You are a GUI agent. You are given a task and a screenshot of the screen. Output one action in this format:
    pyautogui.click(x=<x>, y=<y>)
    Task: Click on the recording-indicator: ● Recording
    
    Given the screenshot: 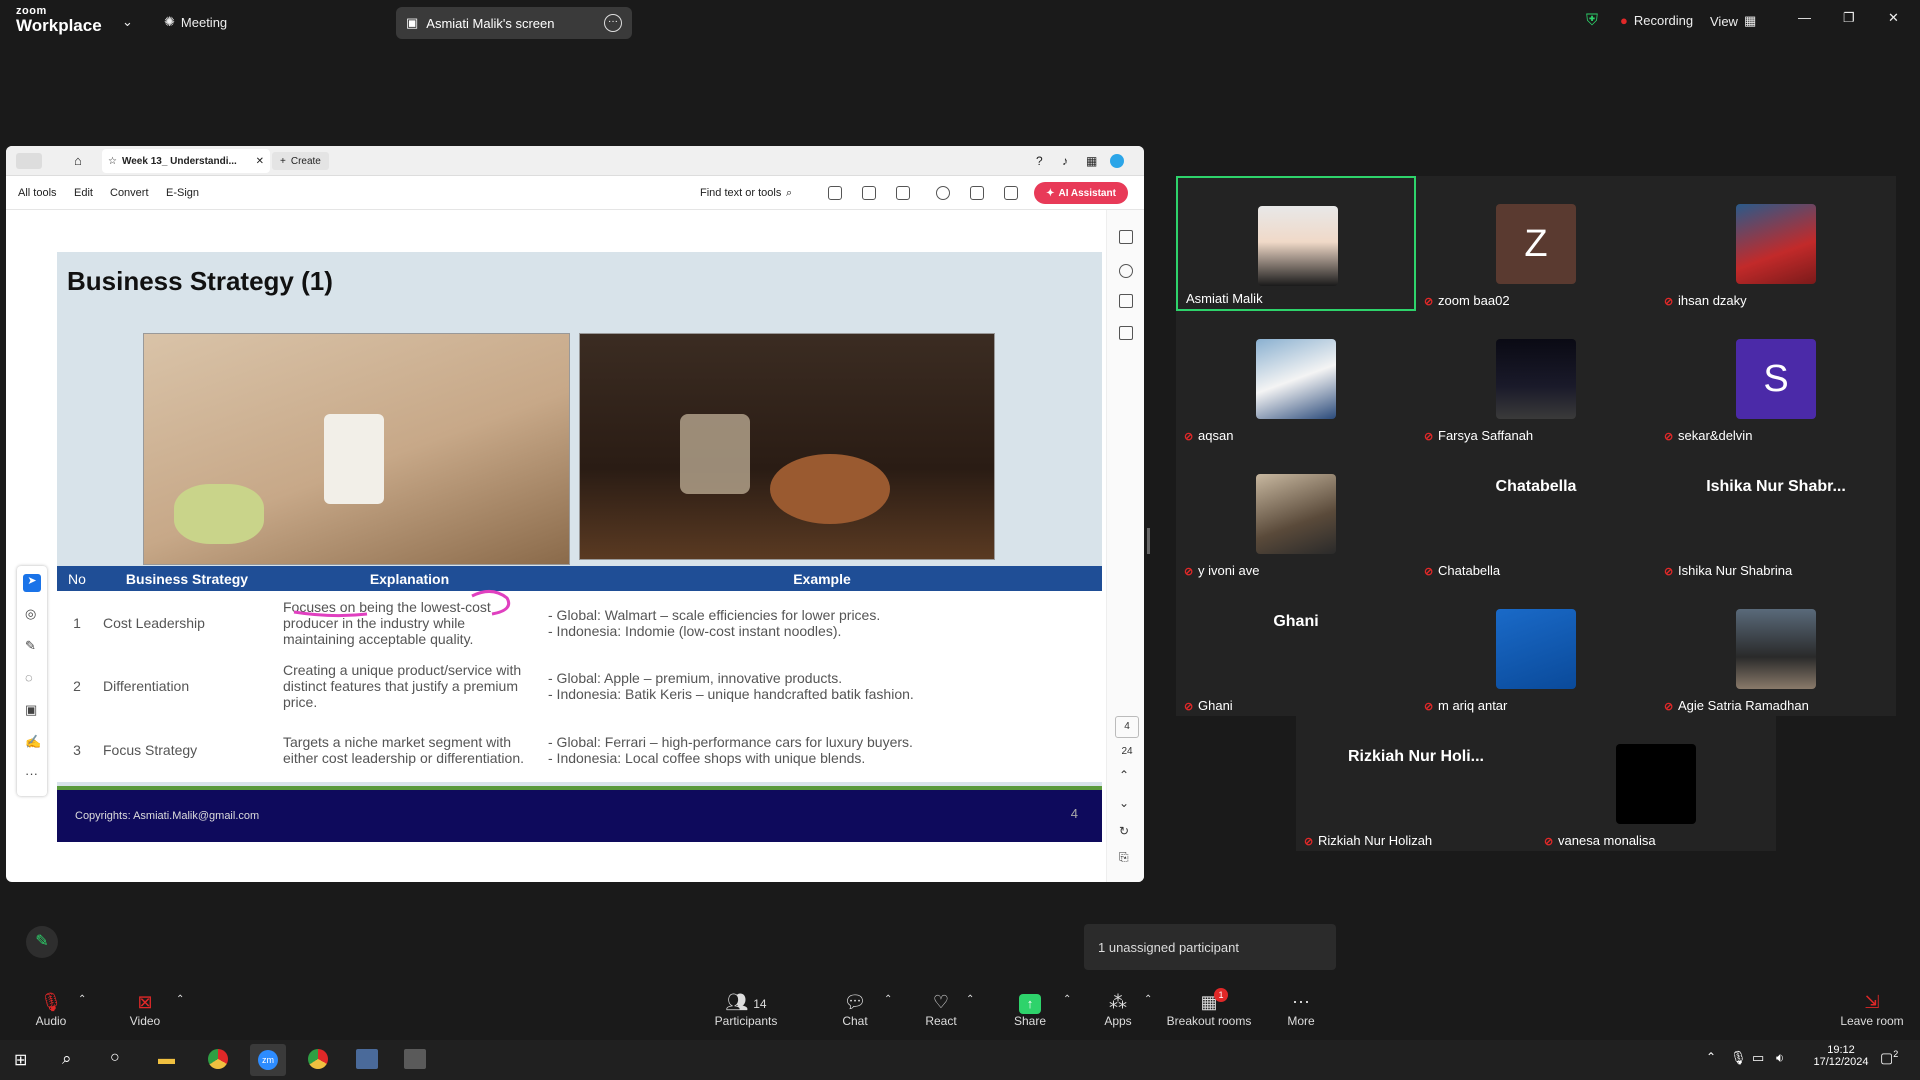 What is the action you would take?
    pyautogui.click(x=1656, y=20)
    